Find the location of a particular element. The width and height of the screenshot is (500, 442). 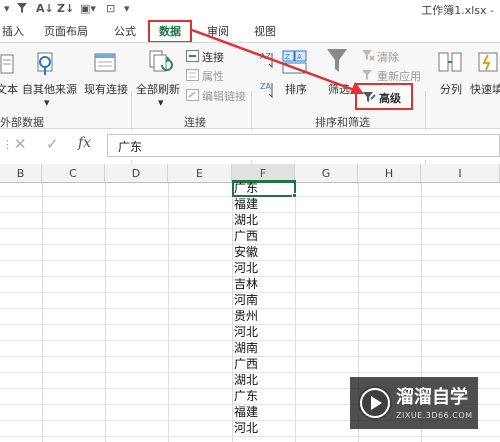

cell-f15: 福建 is located at coordinates (264, 412).